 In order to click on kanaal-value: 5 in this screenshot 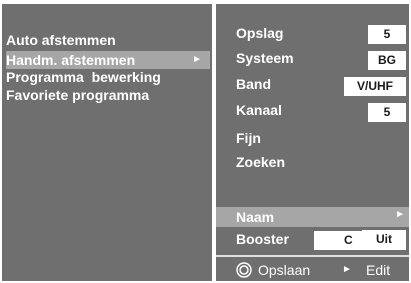, I will do `click(387, 112)`.